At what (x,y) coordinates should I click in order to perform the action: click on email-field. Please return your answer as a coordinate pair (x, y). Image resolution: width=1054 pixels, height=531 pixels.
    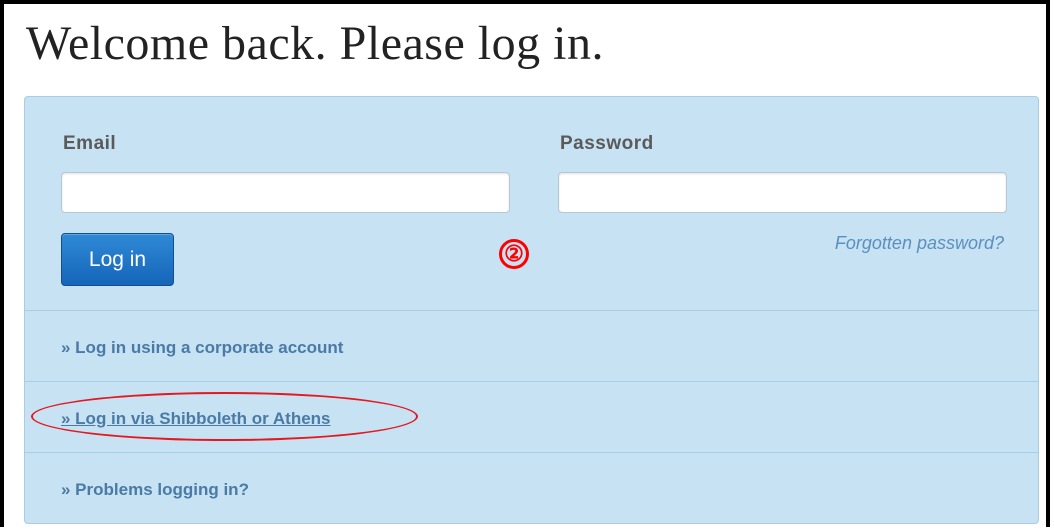
    Looking at the image, I should click on (285, 192).